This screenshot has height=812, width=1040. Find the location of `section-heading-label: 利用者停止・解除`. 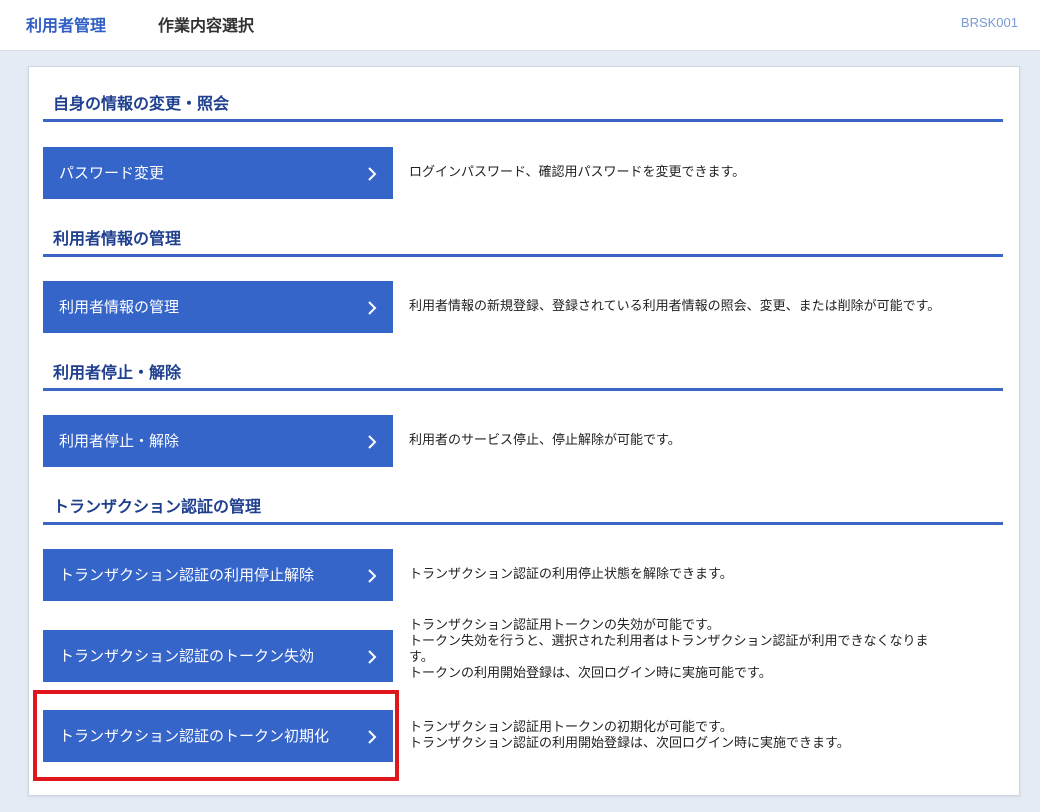

section-heading-label: 利用者停止・解除 is located at coordinates (117, 372).